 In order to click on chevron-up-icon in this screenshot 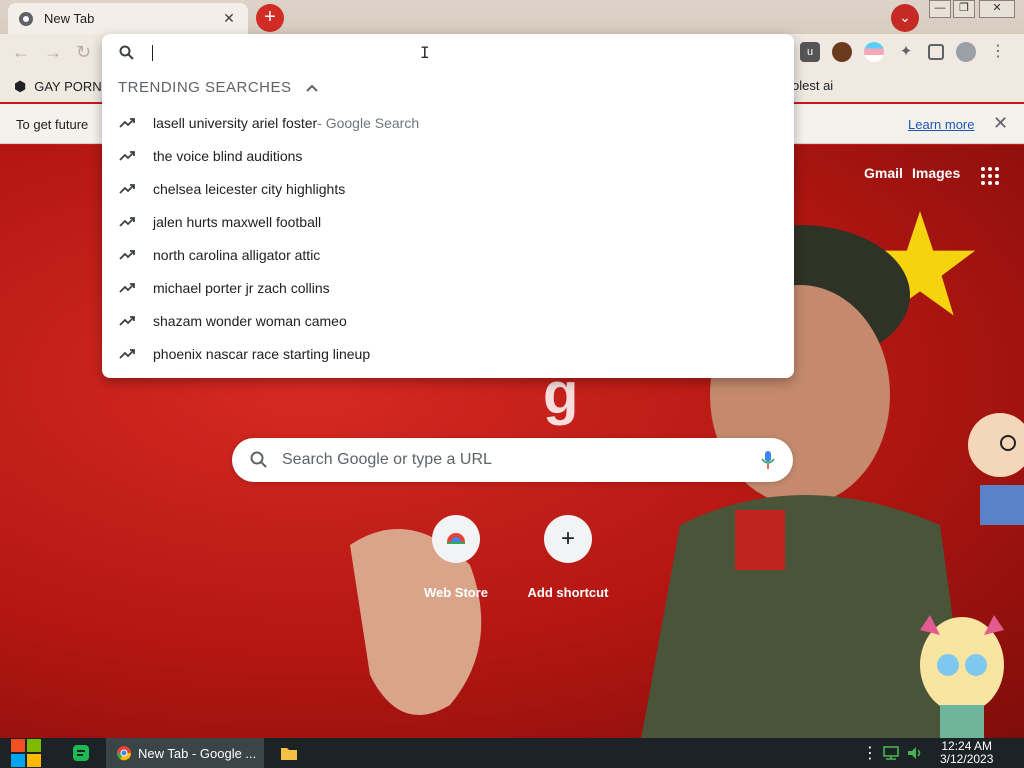, I will do `click(311, 88)`.